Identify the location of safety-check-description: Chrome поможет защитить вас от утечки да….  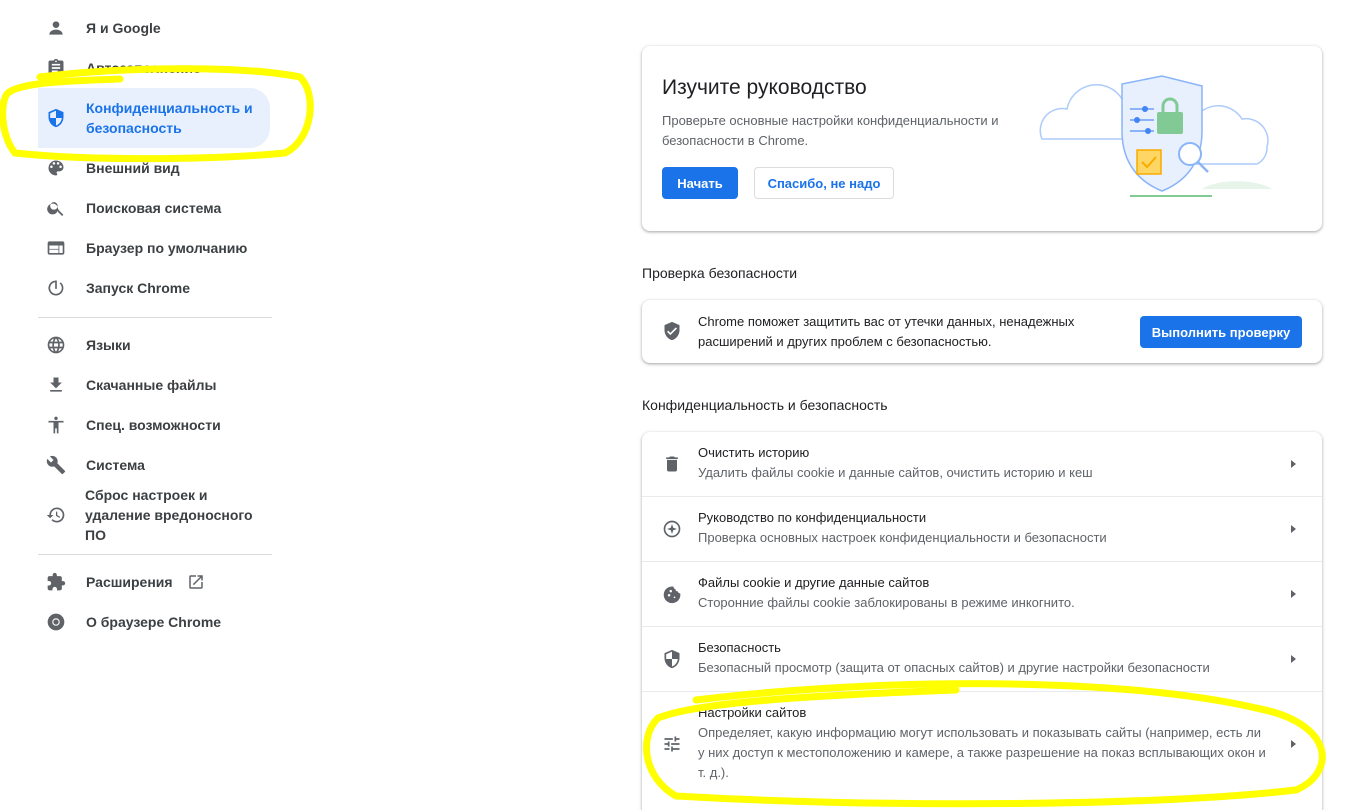
(886, 331).